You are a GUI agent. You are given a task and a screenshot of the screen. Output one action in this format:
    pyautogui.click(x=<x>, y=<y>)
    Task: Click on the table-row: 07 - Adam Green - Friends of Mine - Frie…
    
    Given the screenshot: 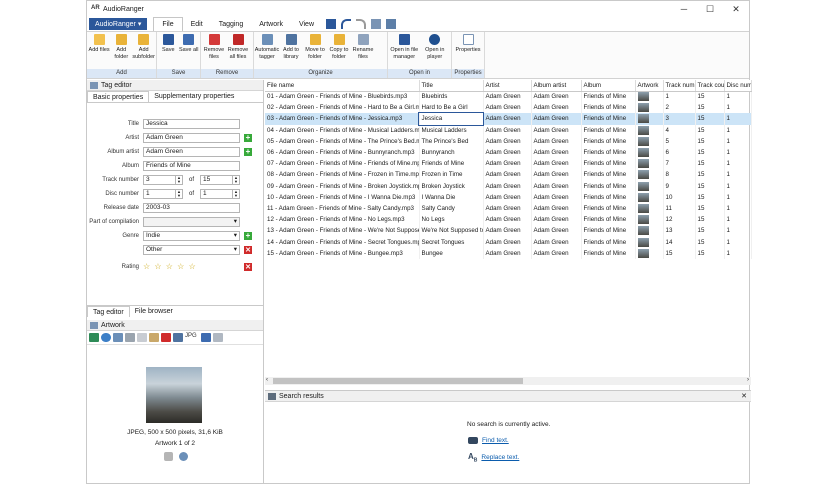 What is the action you would take?
    pyautogui.click(x=508, y=164)
    